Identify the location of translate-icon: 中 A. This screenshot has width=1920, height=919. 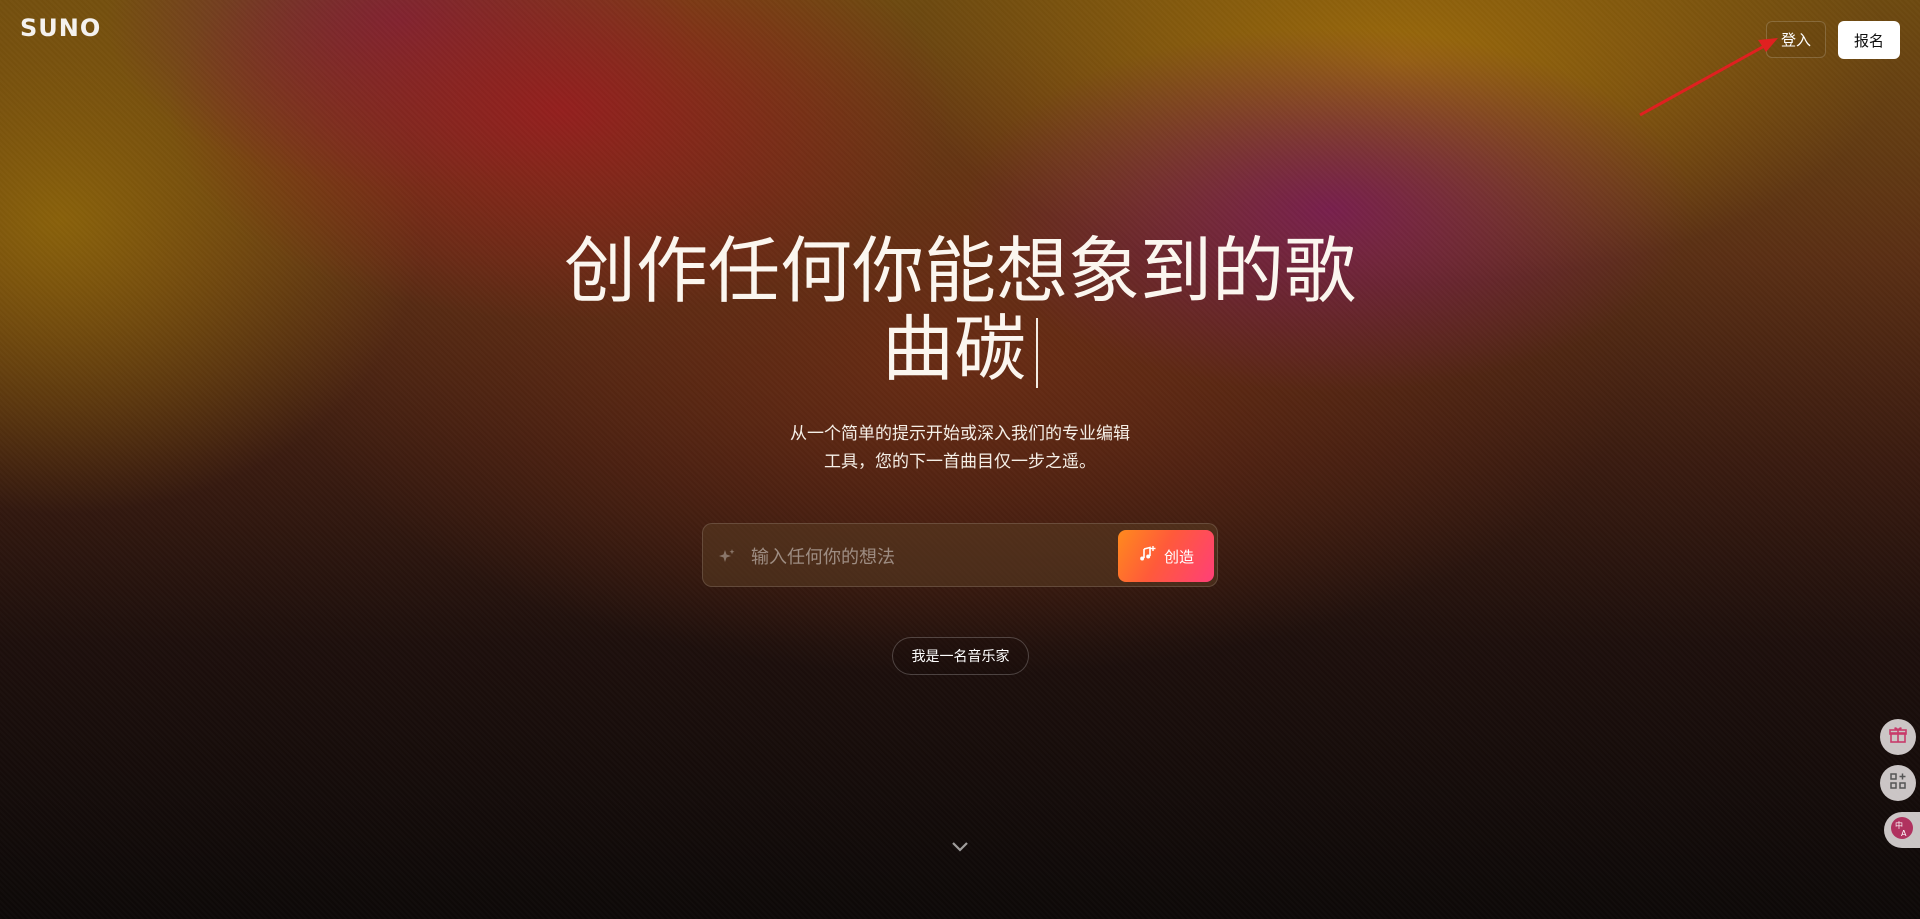
(1902, 830).